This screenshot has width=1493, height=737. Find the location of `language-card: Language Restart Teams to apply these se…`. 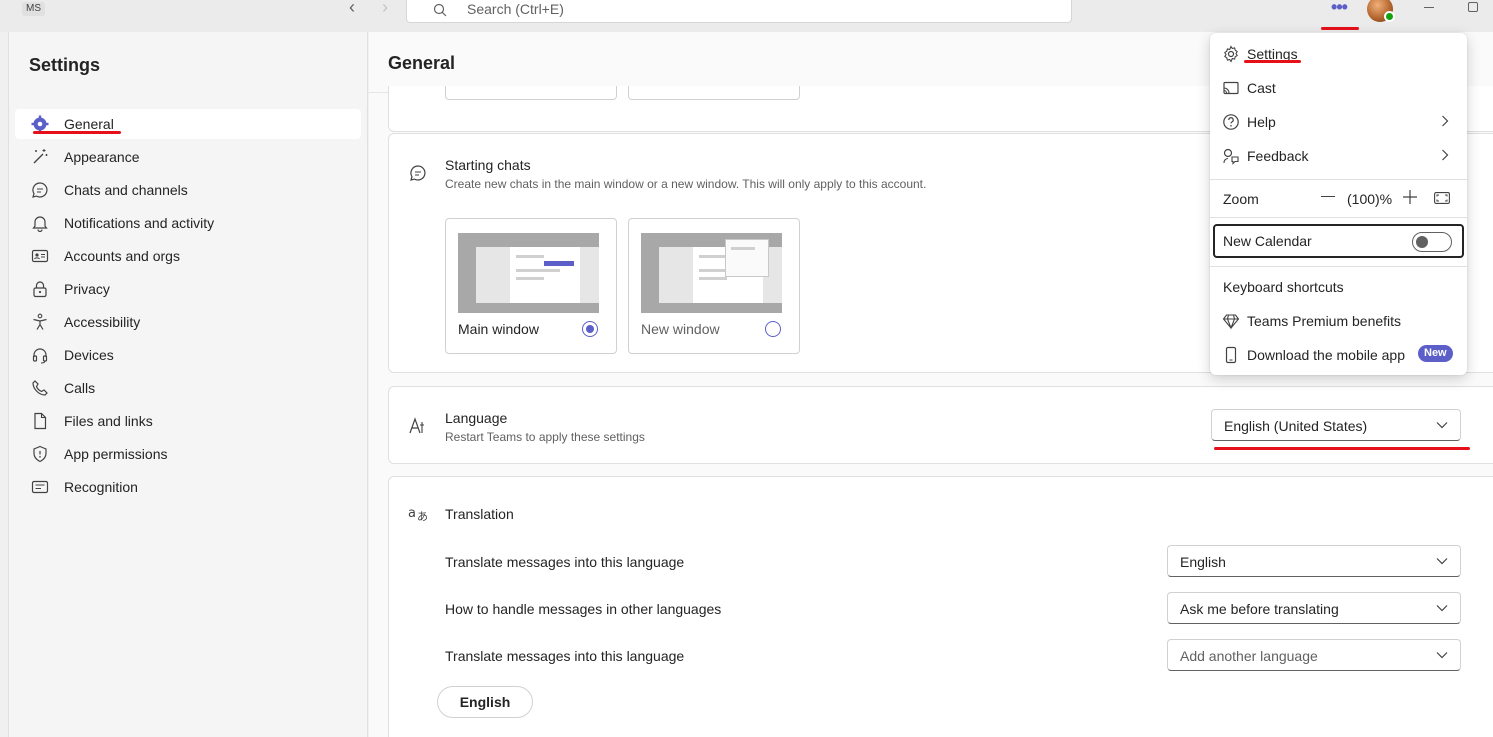

language-card: Language Restart Teams to apply these se… is located at coordinates (940, 425).